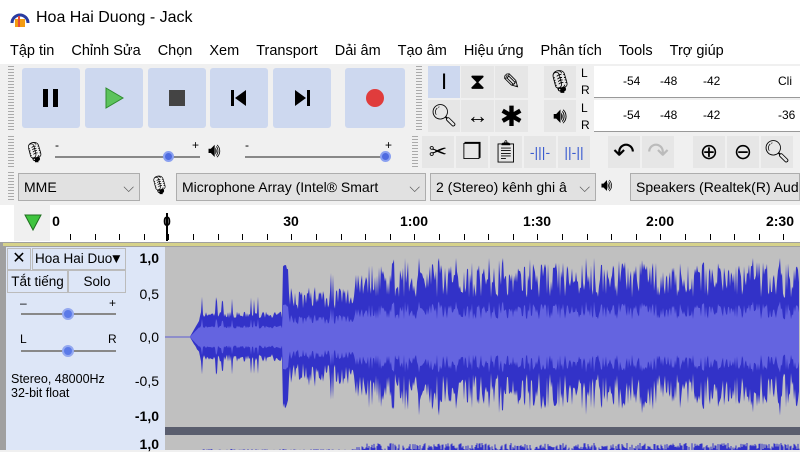 Image resolution: width=800 pixels, height=452 pixels. What do you see at coordinates (743, 152) in the screenshot?
I see `zoom-out-button: ⊖` at bounding box center [743, 152].